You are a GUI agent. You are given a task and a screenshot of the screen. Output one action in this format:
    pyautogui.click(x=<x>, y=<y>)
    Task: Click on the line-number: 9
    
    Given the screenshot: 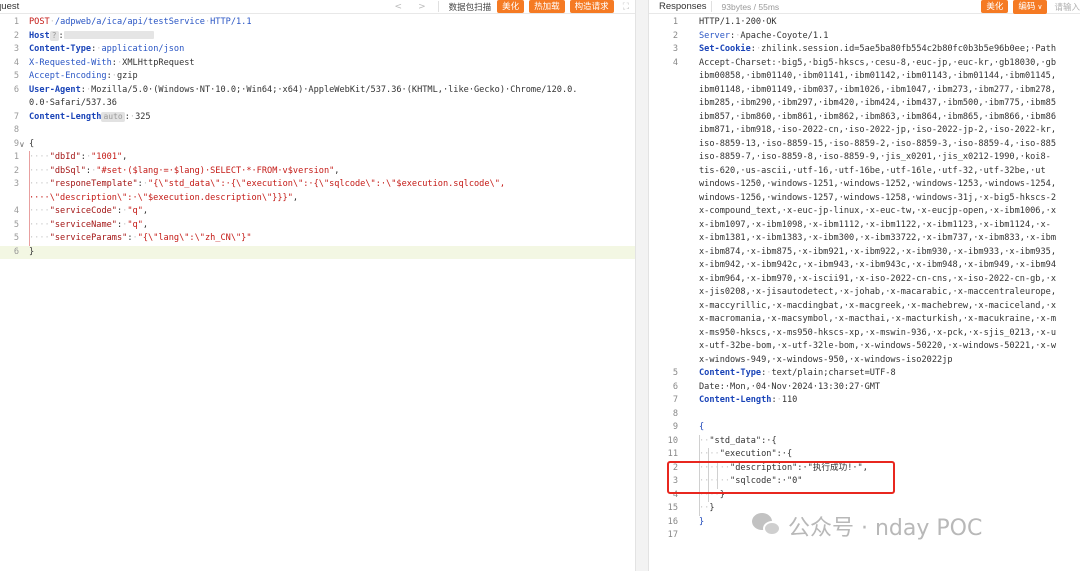 What is the action you would take?
    pyautogui.click(x=675, y=427)
    